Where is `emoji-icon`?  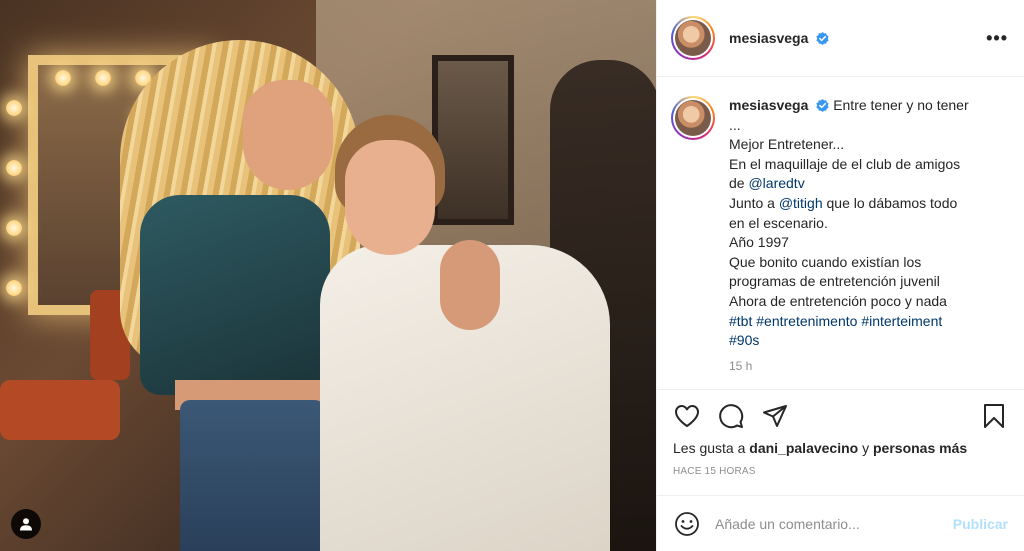 emoji-icon is located at coordinates (687, 523).